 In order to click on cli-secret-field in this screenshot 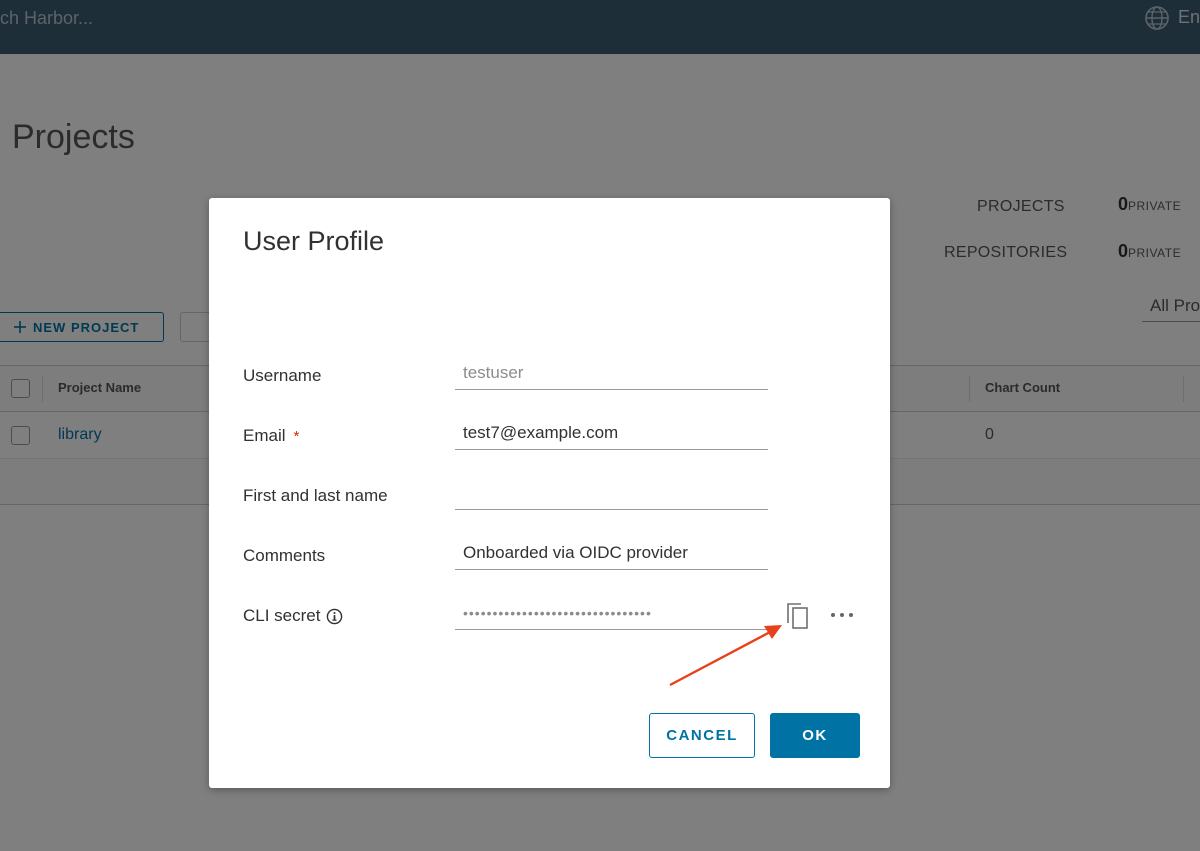, I will do `click(611, 613)`.